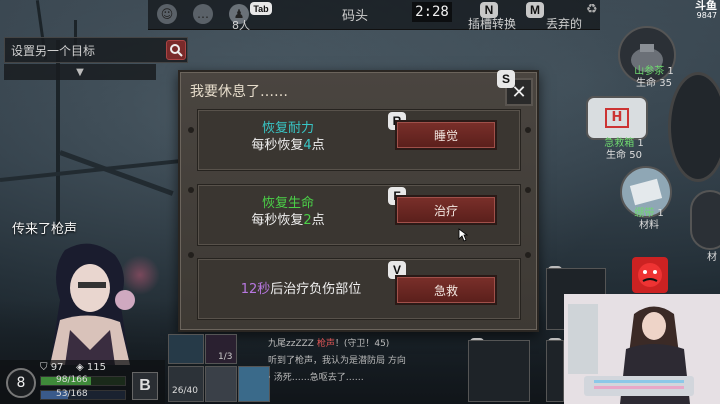 This screenshot has height=404, width=720. What do you see at coordinates (446, 290) in the screenshot?
I see `firstaid-button: 急救` at bounding box center [446, 290].